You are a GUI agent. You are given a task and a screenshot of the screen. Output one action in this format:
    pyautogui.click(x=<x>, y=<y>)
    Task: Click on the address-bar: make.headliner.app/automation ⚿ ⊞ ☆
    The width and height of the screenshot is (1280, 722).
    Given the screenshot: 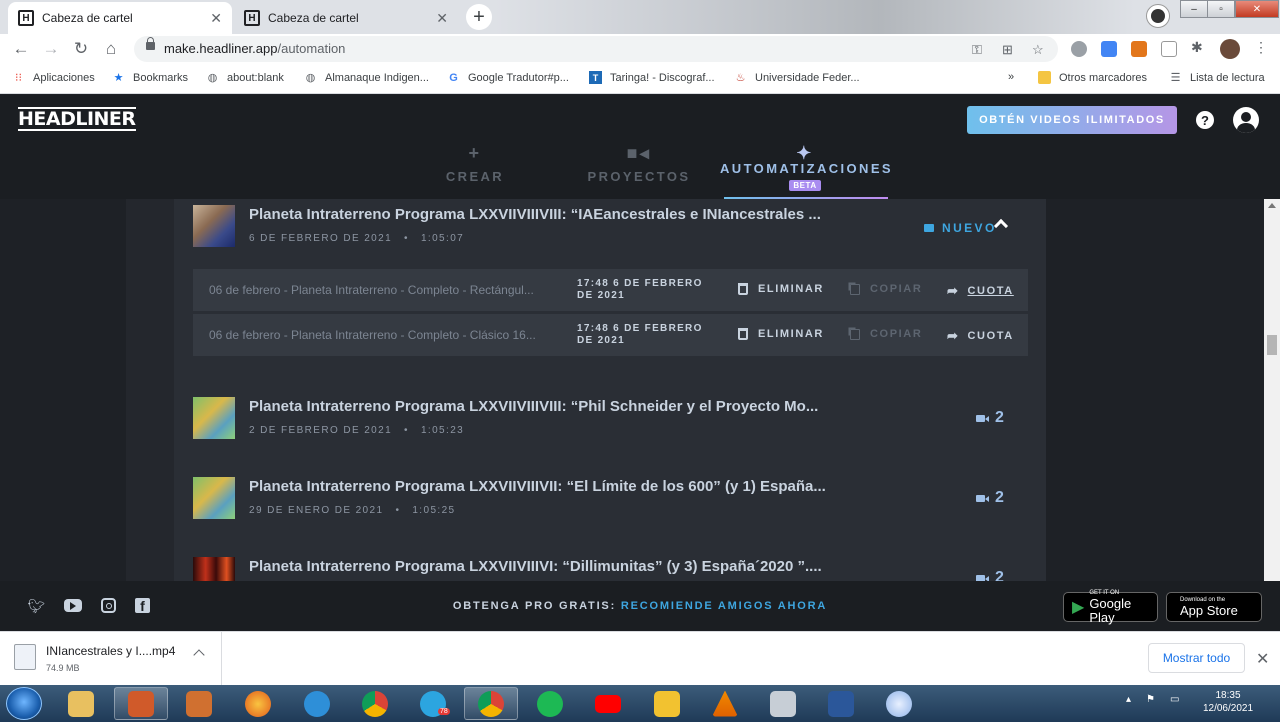 What is the action you would take?
    pyautogui.click(x=596, y=49)
    